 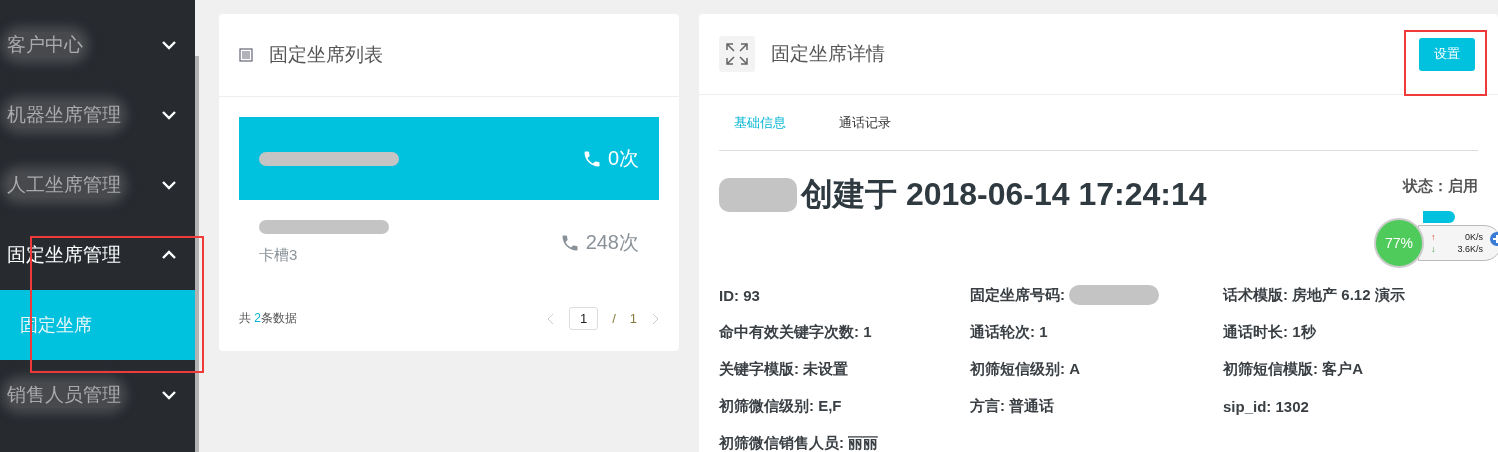 What do you see at coordinates (1447, 54) in the screenshot?
I see `settings-button: 设置` at bounding box center [1447, 54].